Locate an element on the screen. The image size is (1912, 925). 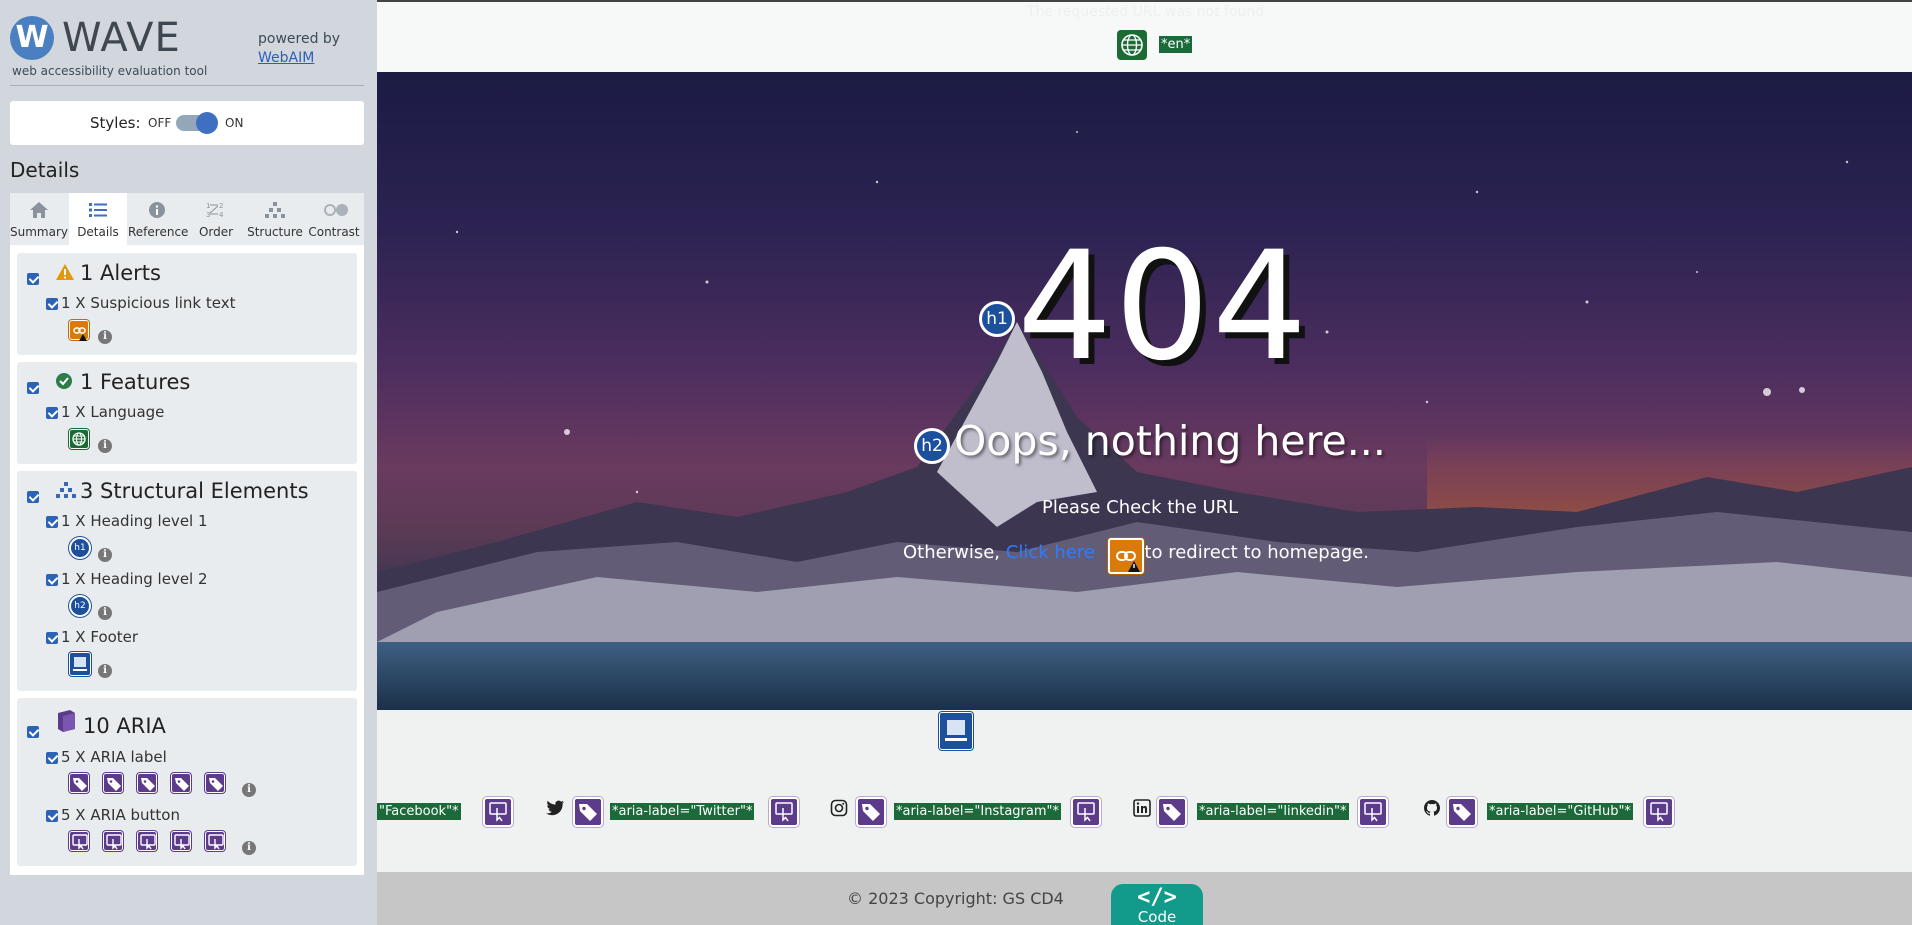
tab-details: Details is located at coordinates (98, 219).